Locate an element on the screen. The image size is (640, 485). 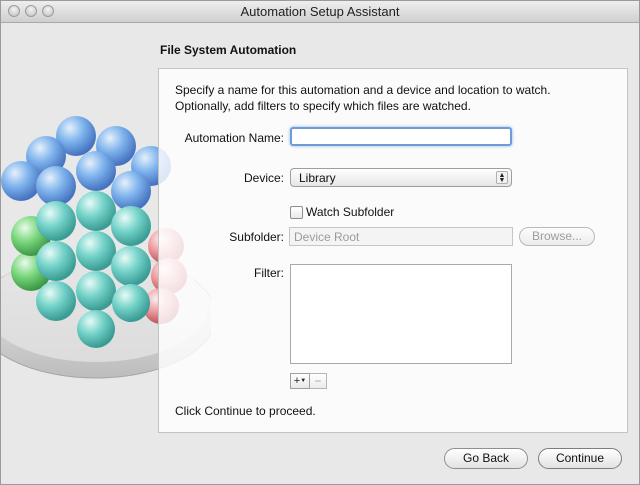
continue-button: Continue is located at coordinates (580, 458).